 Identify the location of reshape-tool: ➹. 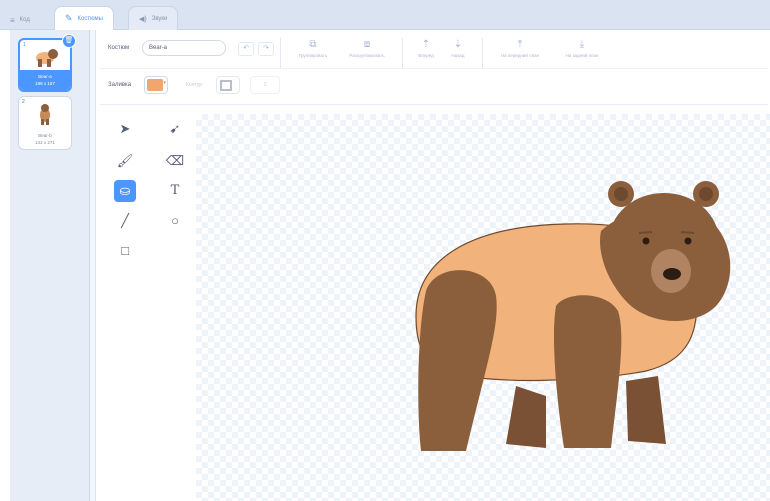
(175, 129).